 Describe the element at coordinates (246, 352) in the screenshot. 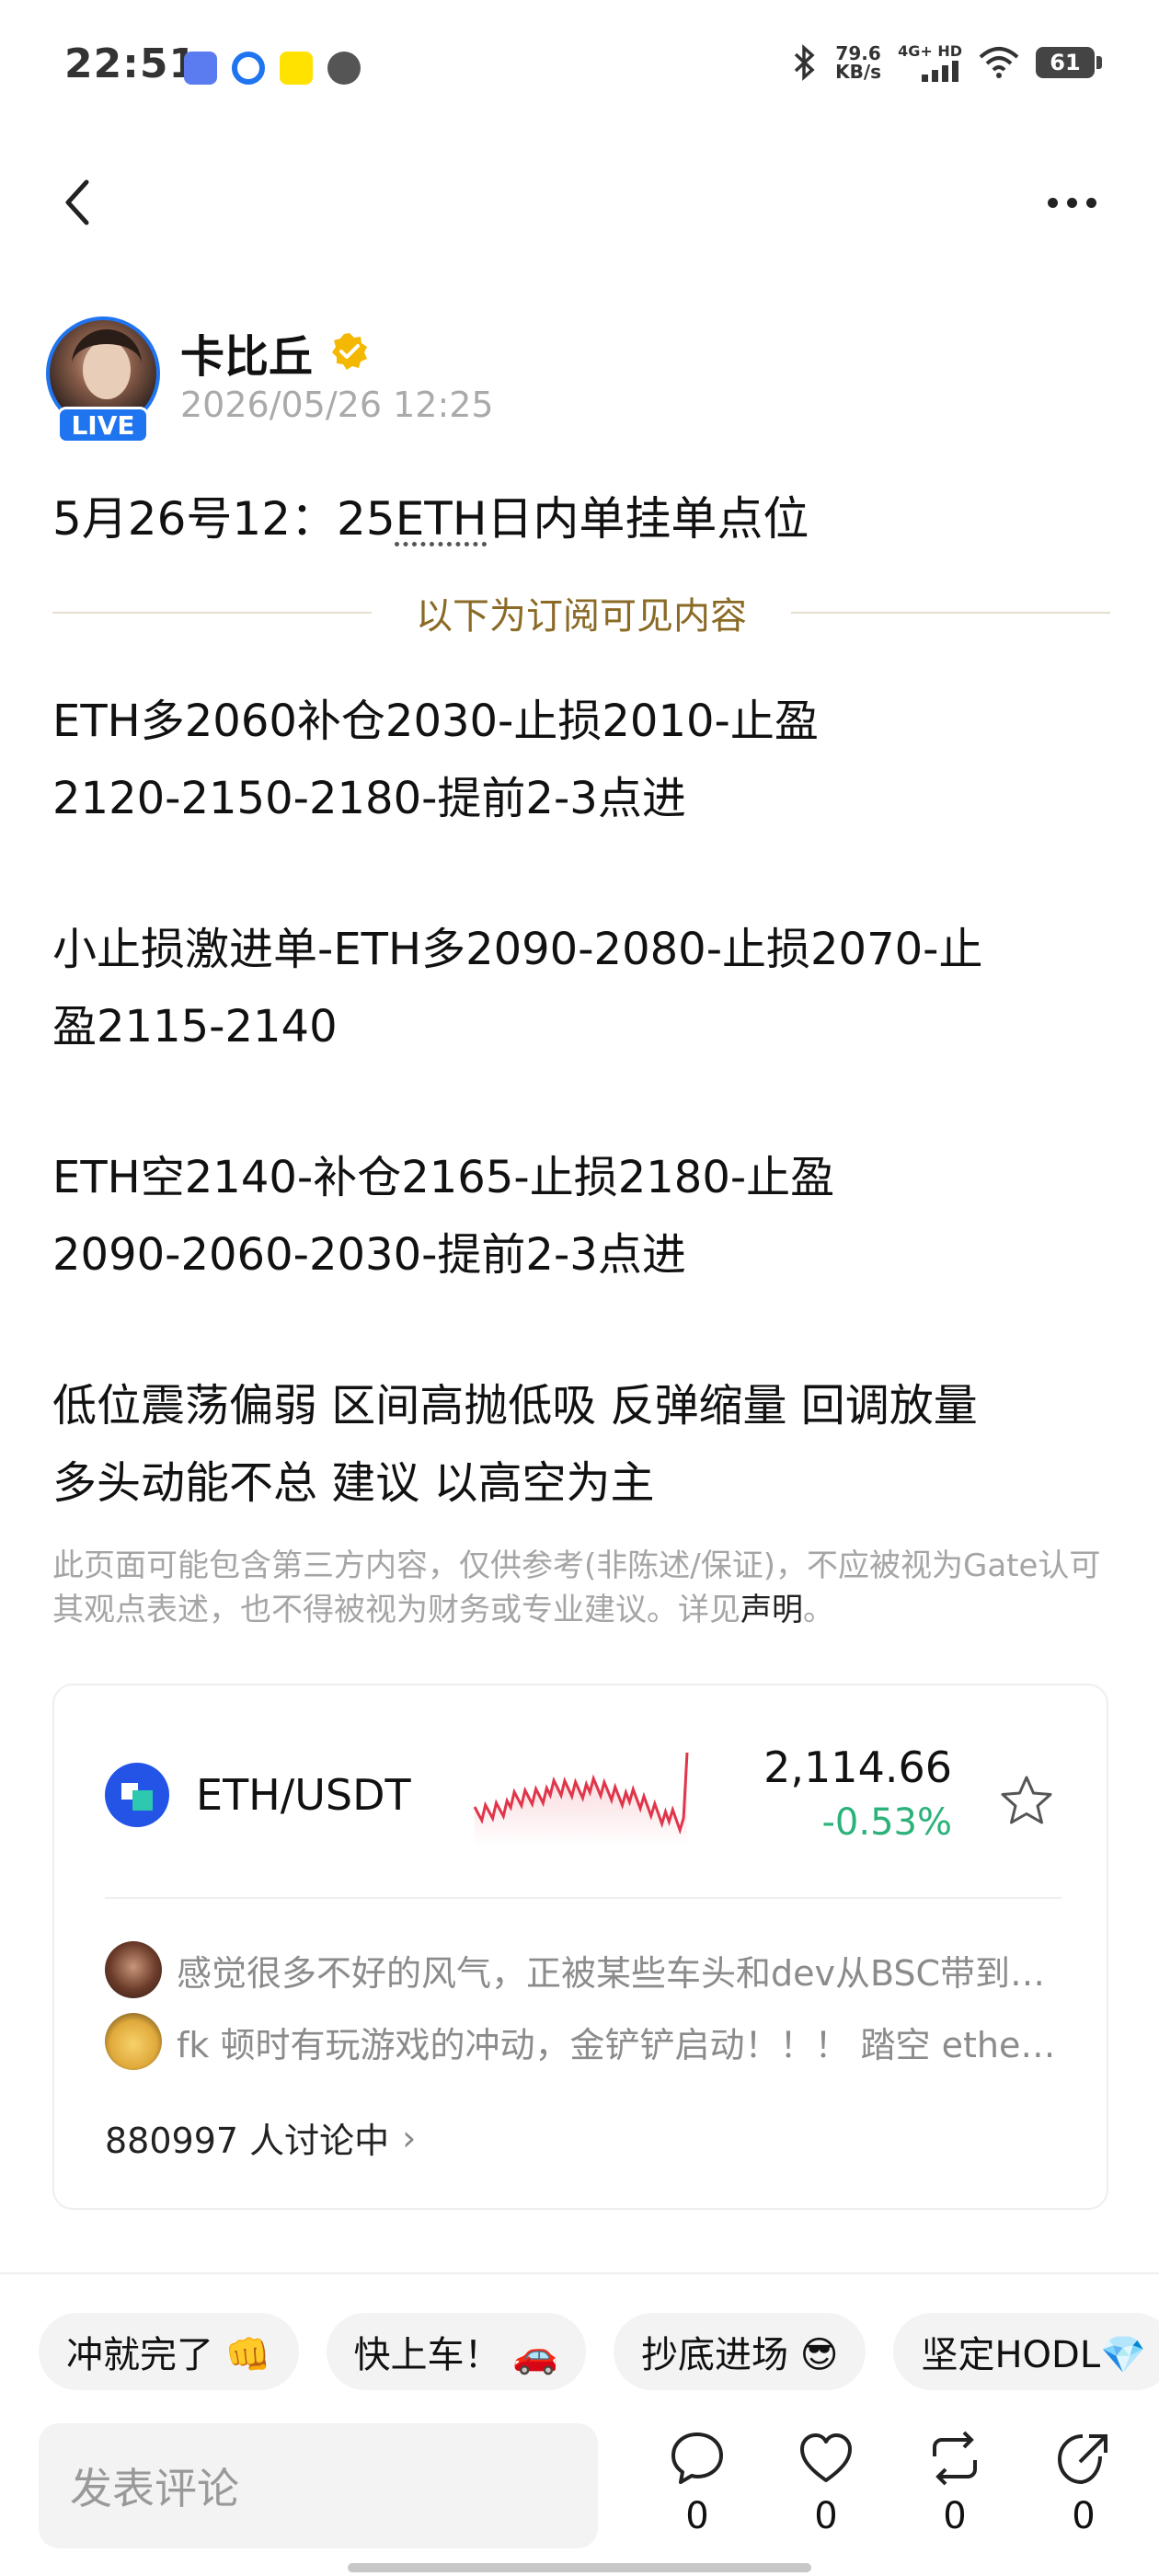

I see `author-name: 卡比丘` at that location.